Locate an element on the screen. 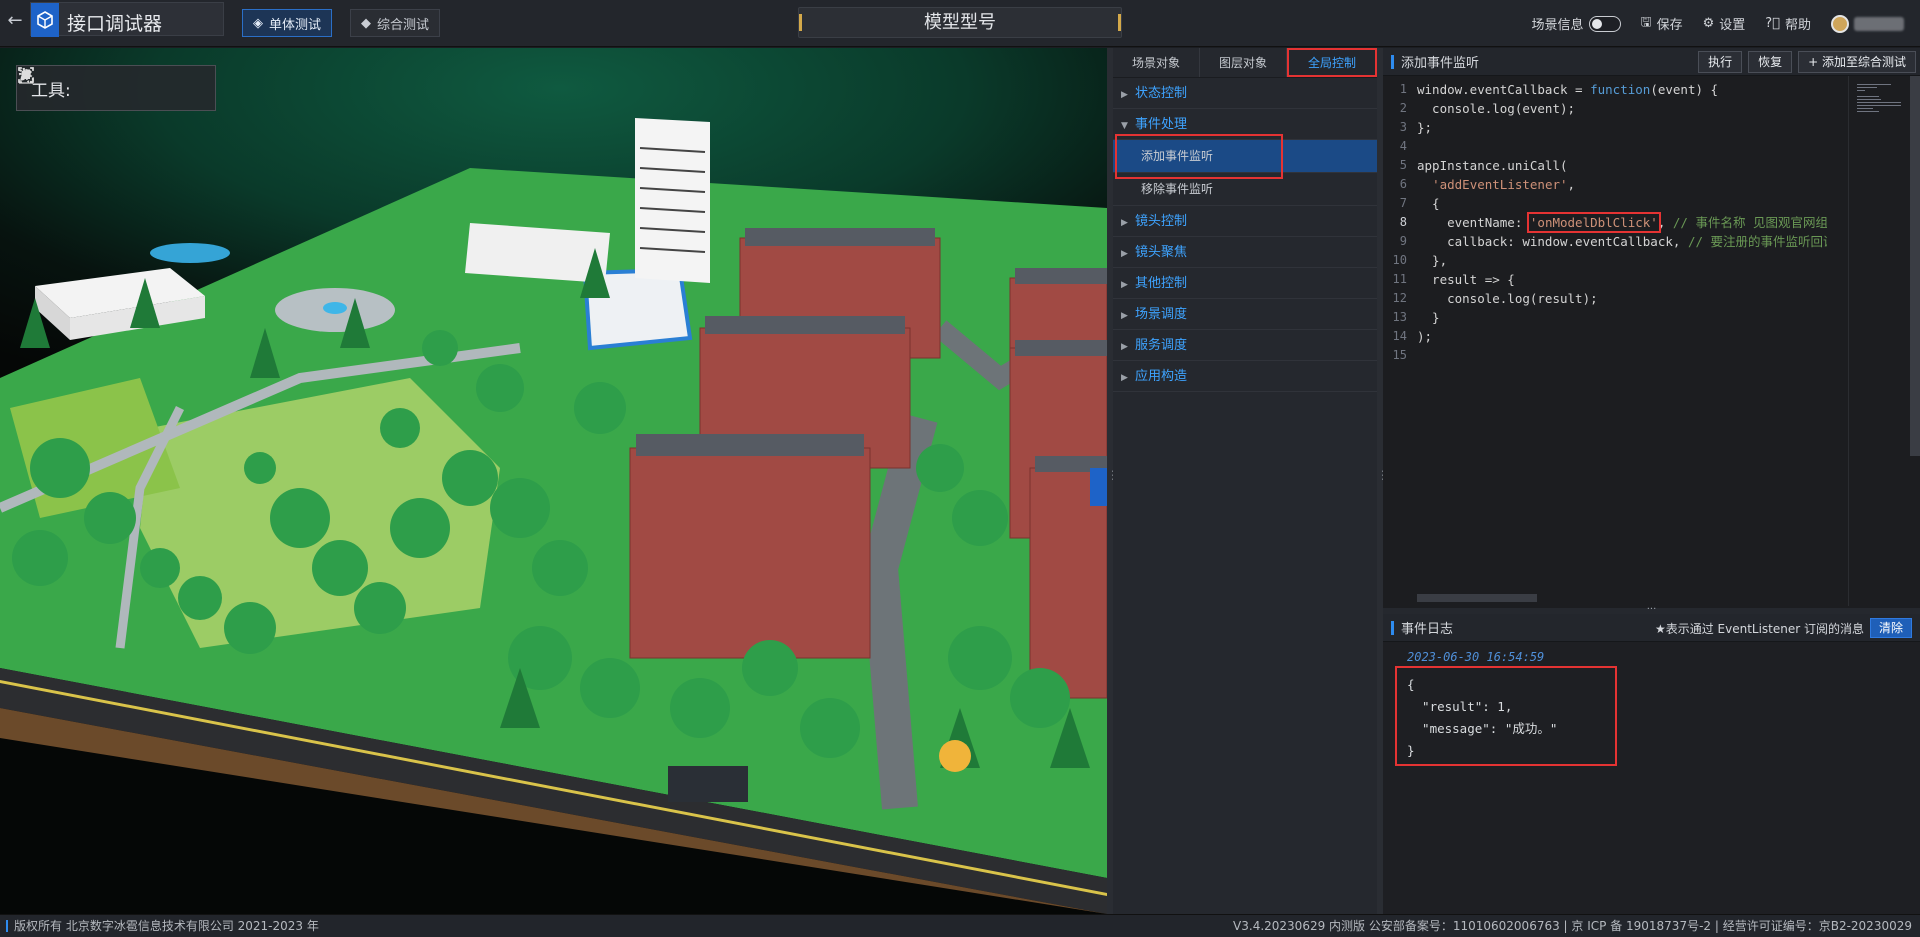 Image resolution: width=1920 pixels, height=937 pixels. code-line: console.log(event); is located at coordinates (1496, 108).